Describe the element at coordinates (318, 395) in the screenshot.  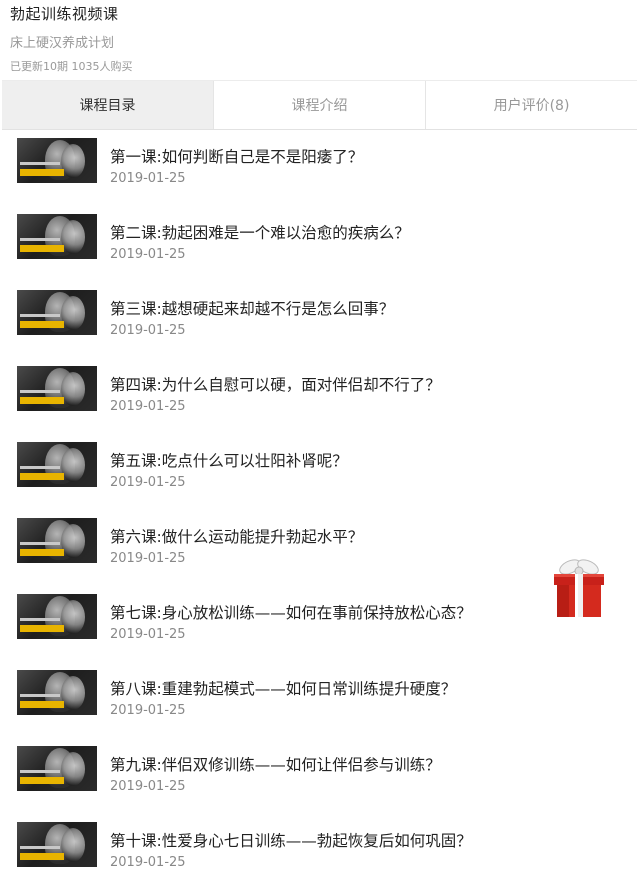
I see `lesson-item: 第四课:为什么自慰可以硬，面对伴侣却不行了？ 2019-01-25` at that location.